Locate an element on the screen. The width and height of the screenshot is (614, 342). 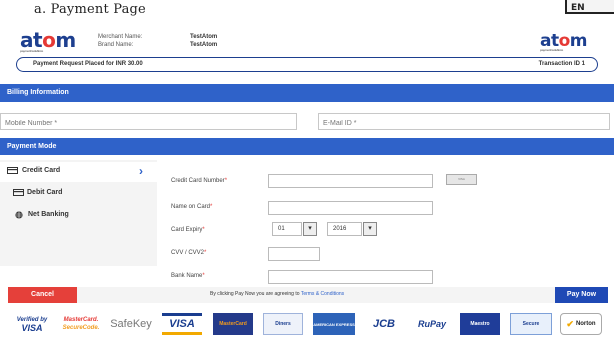
payment-request-text: Payment Request Placed for INR 30.00 is located at coordinates (88, 64).